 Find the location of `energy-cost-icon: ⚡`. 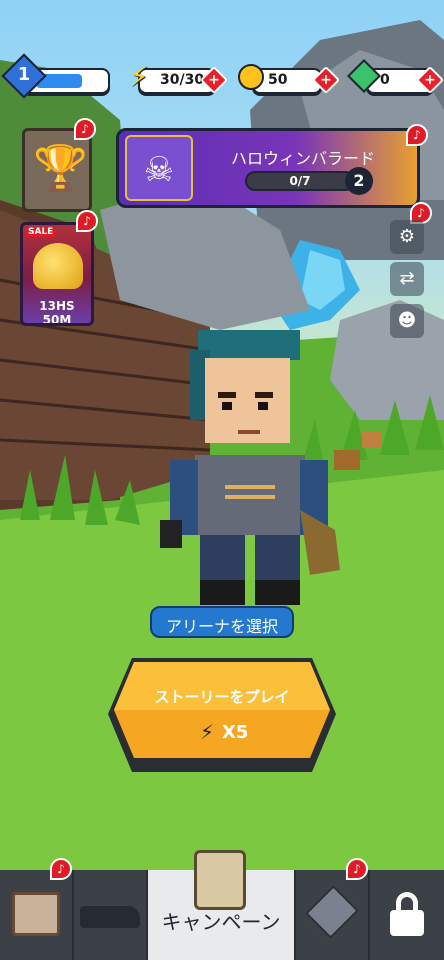

energy-cost-icon: ⚡ is located at coordinates (207, 732).